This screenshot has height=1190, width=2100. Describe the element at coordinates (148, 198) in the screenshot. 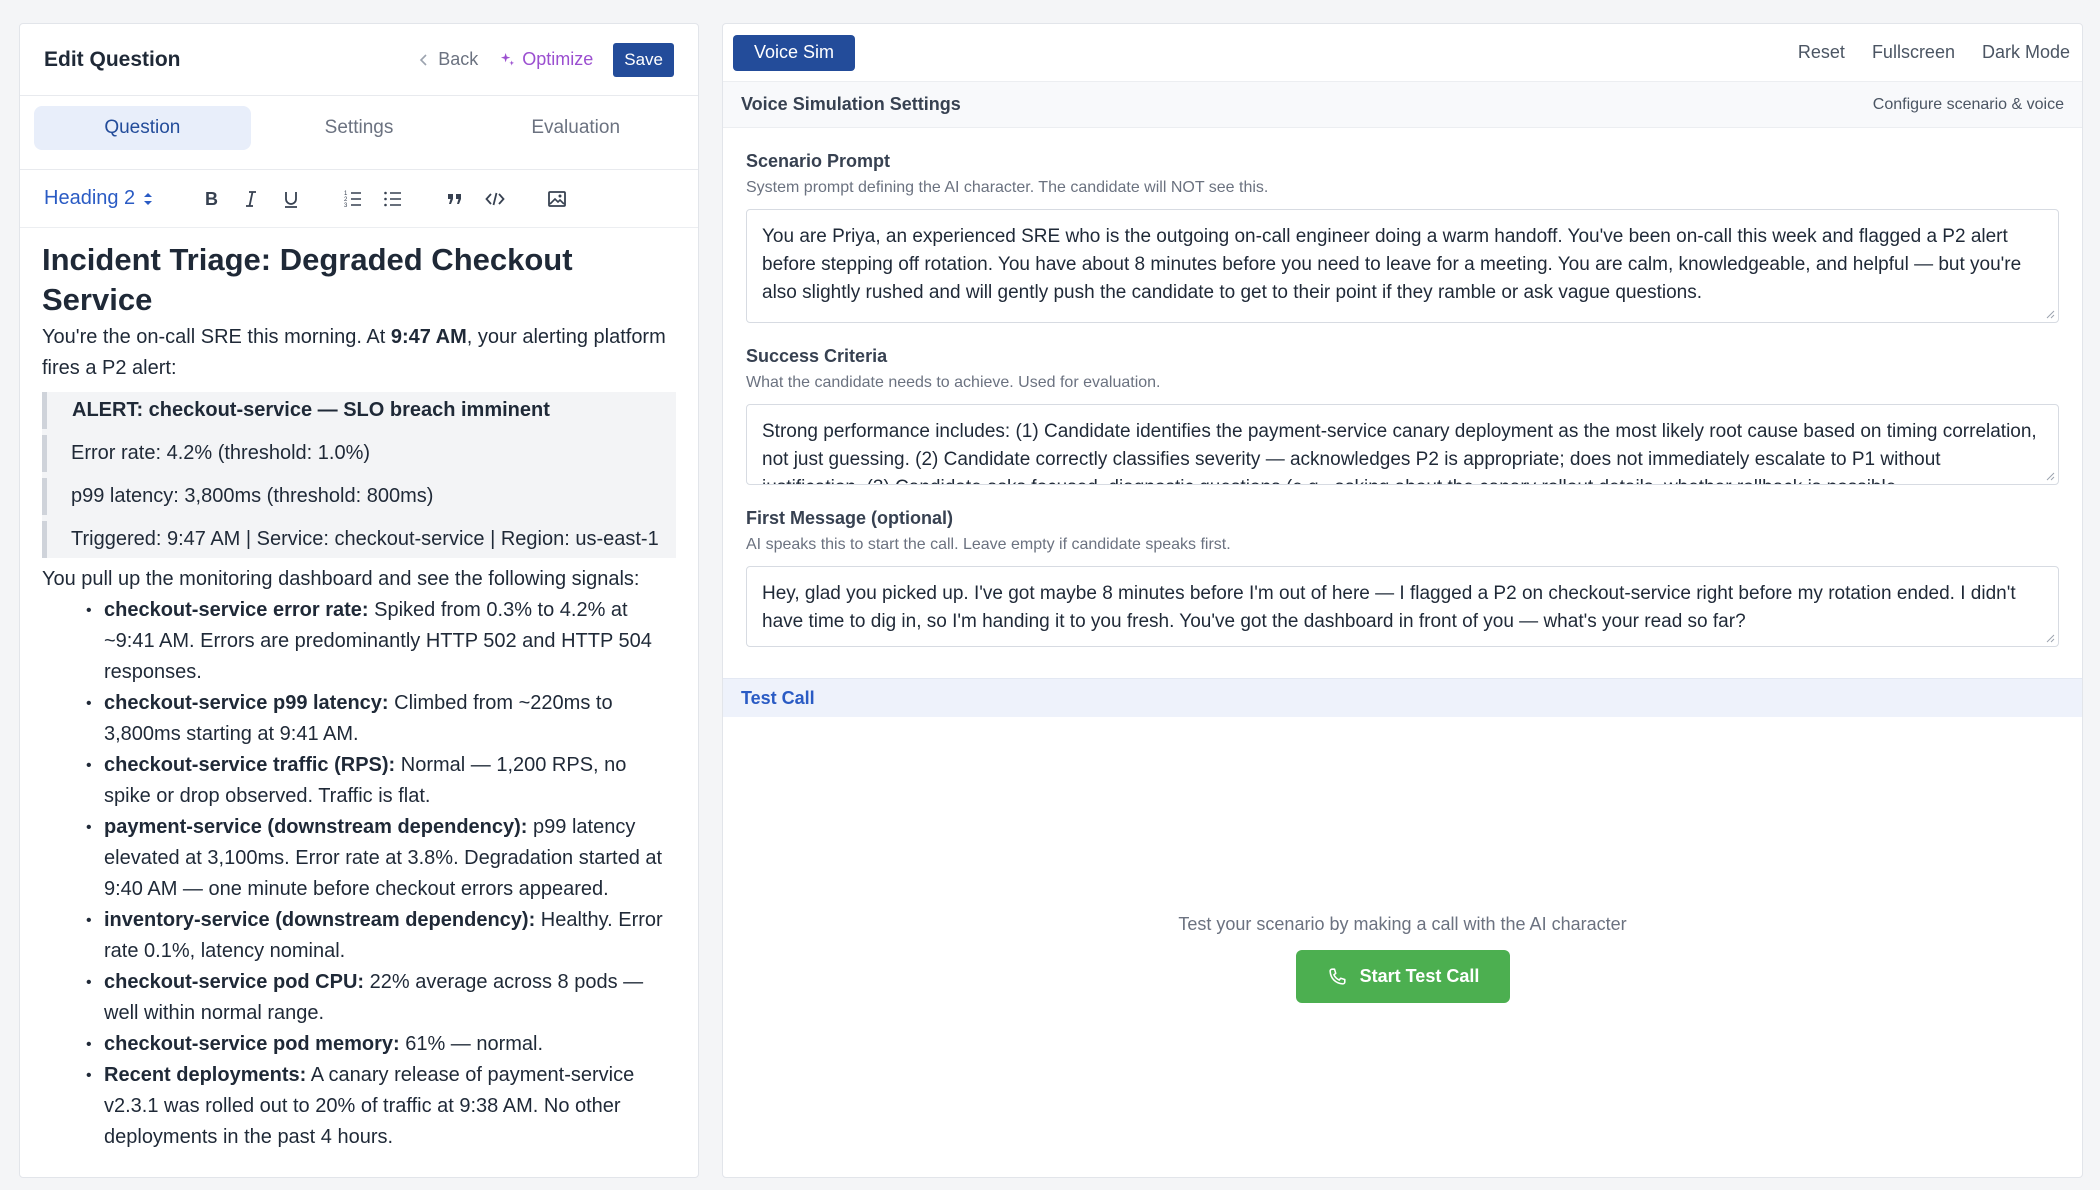

I see `select-arrows-icon` at that location.